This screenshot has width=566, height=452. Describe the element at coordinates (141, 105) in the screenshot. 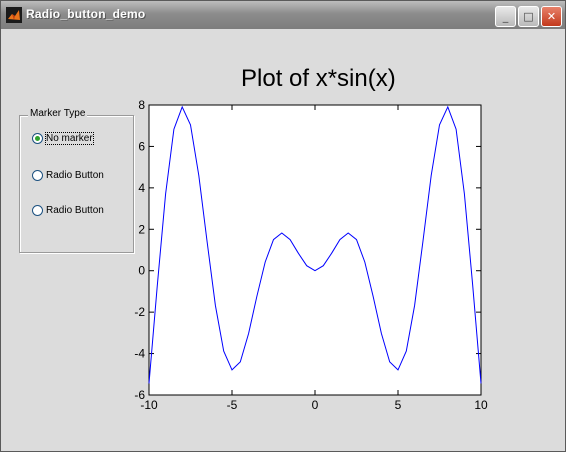

I see `y-tick-label: 8` at that location.